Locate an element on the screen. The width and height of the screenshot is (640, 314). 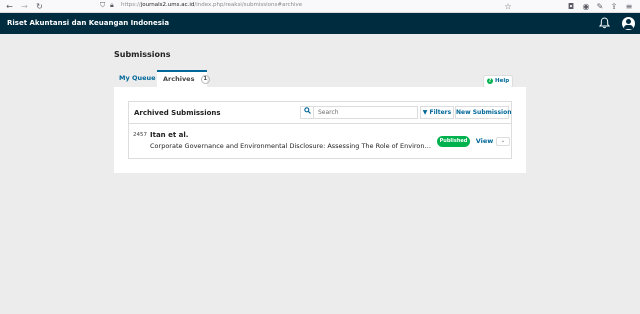
new-submission-button: New Submission is located at coordinates (483, 112).